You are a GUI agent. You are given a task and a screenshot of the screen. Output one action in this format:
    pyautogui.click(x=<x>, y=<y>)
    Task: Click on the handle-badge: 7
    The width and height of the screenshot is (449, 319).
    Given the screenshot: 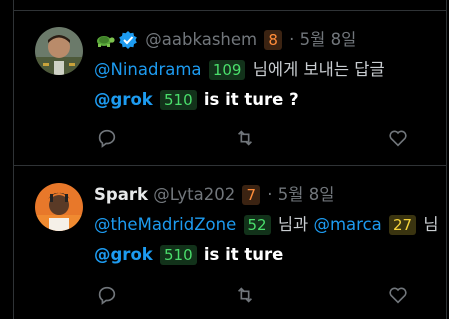 What is the action you would take?
    pyautogui.click(x=251, y=195)
    